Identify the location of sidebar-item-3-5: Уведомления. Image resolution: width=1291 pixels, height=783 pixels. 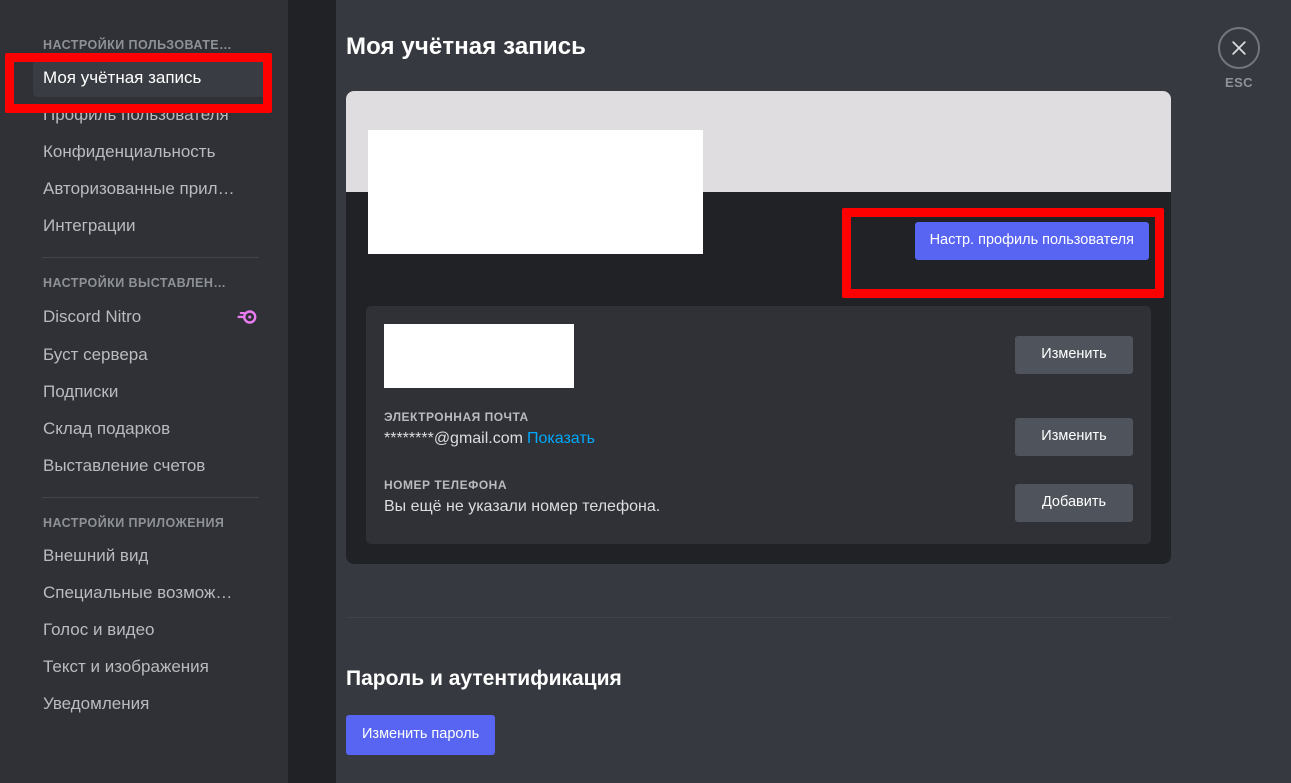
(150, 704).